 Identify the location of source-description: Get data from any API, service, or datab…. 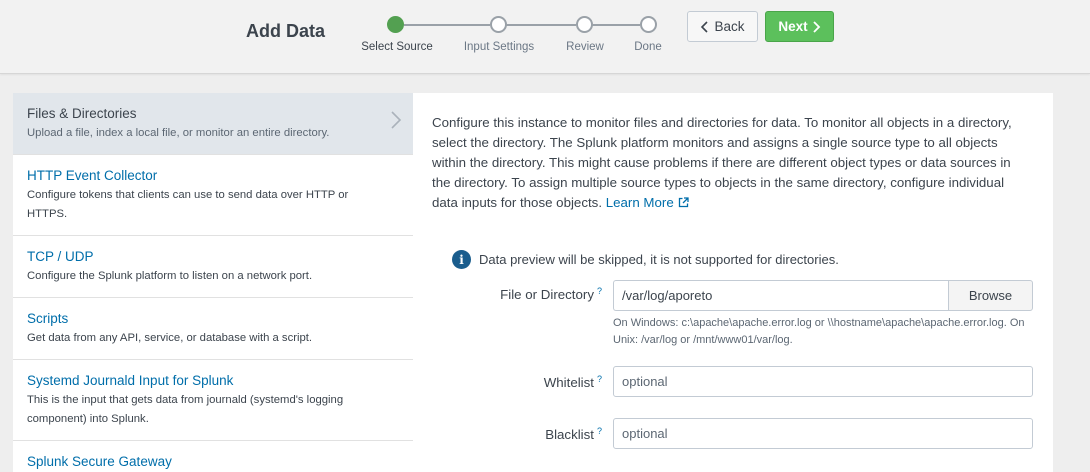
(170, 338).